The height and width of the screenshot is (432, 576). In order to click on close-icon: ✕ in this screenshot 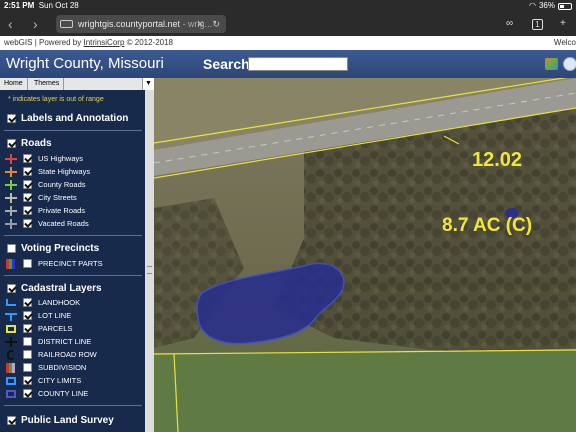, I will do `click(200, 24)`.